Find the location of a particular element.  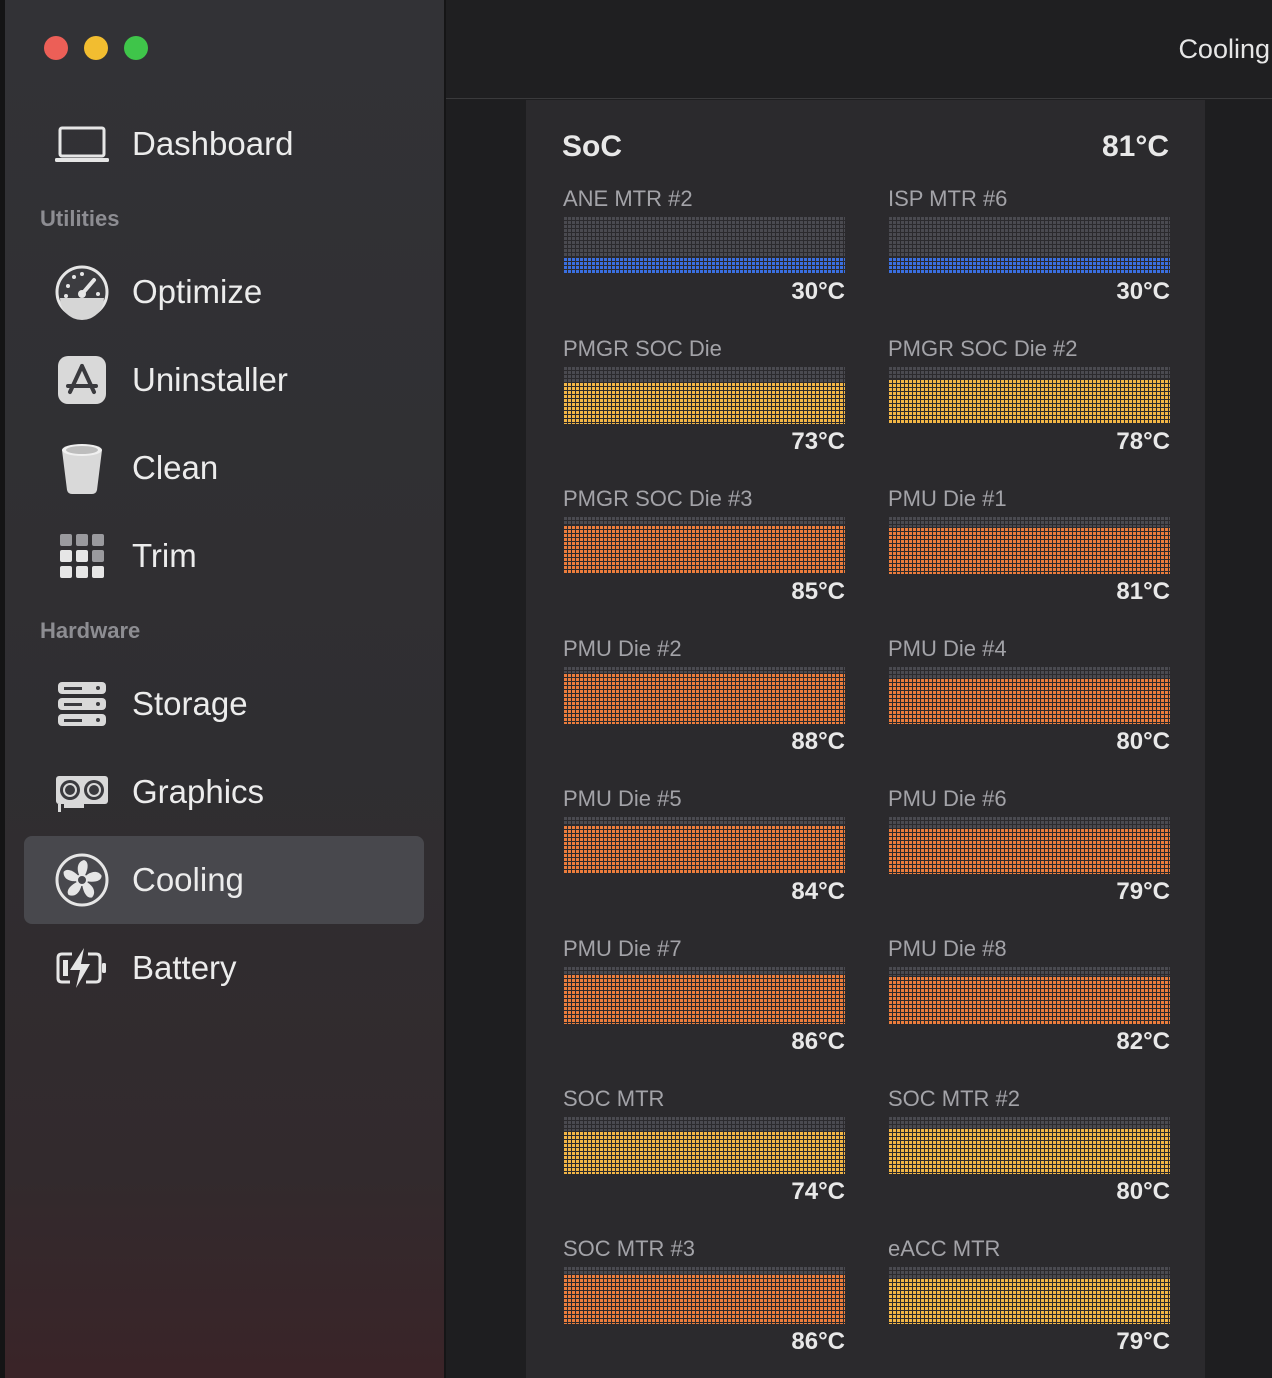

sensor-tile: PMU Die #6 79°C is located at coordinates (1029, 851).